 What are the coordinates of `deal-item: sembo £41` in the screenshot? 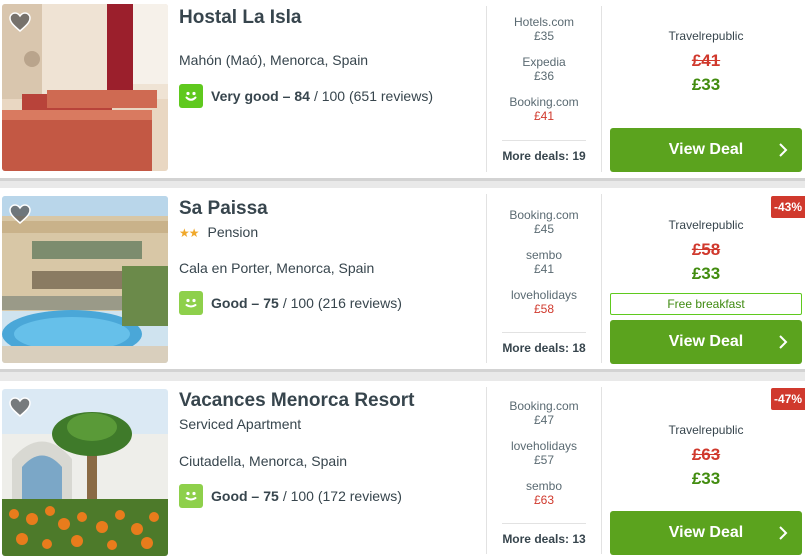 It's located at (544, 262).